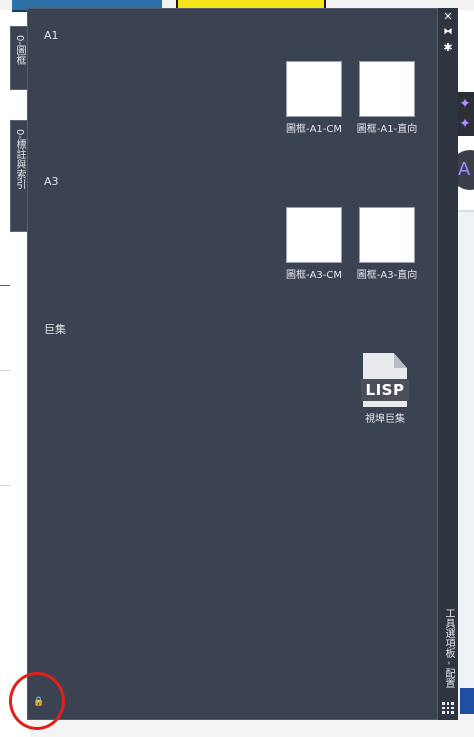  What do you see at coordinates (448, 364) in the screenshot?
I see `palette-title-bar: ✕ ⧓ ✱ 工具選項板 - 配置` at bounding box center [448, 364].